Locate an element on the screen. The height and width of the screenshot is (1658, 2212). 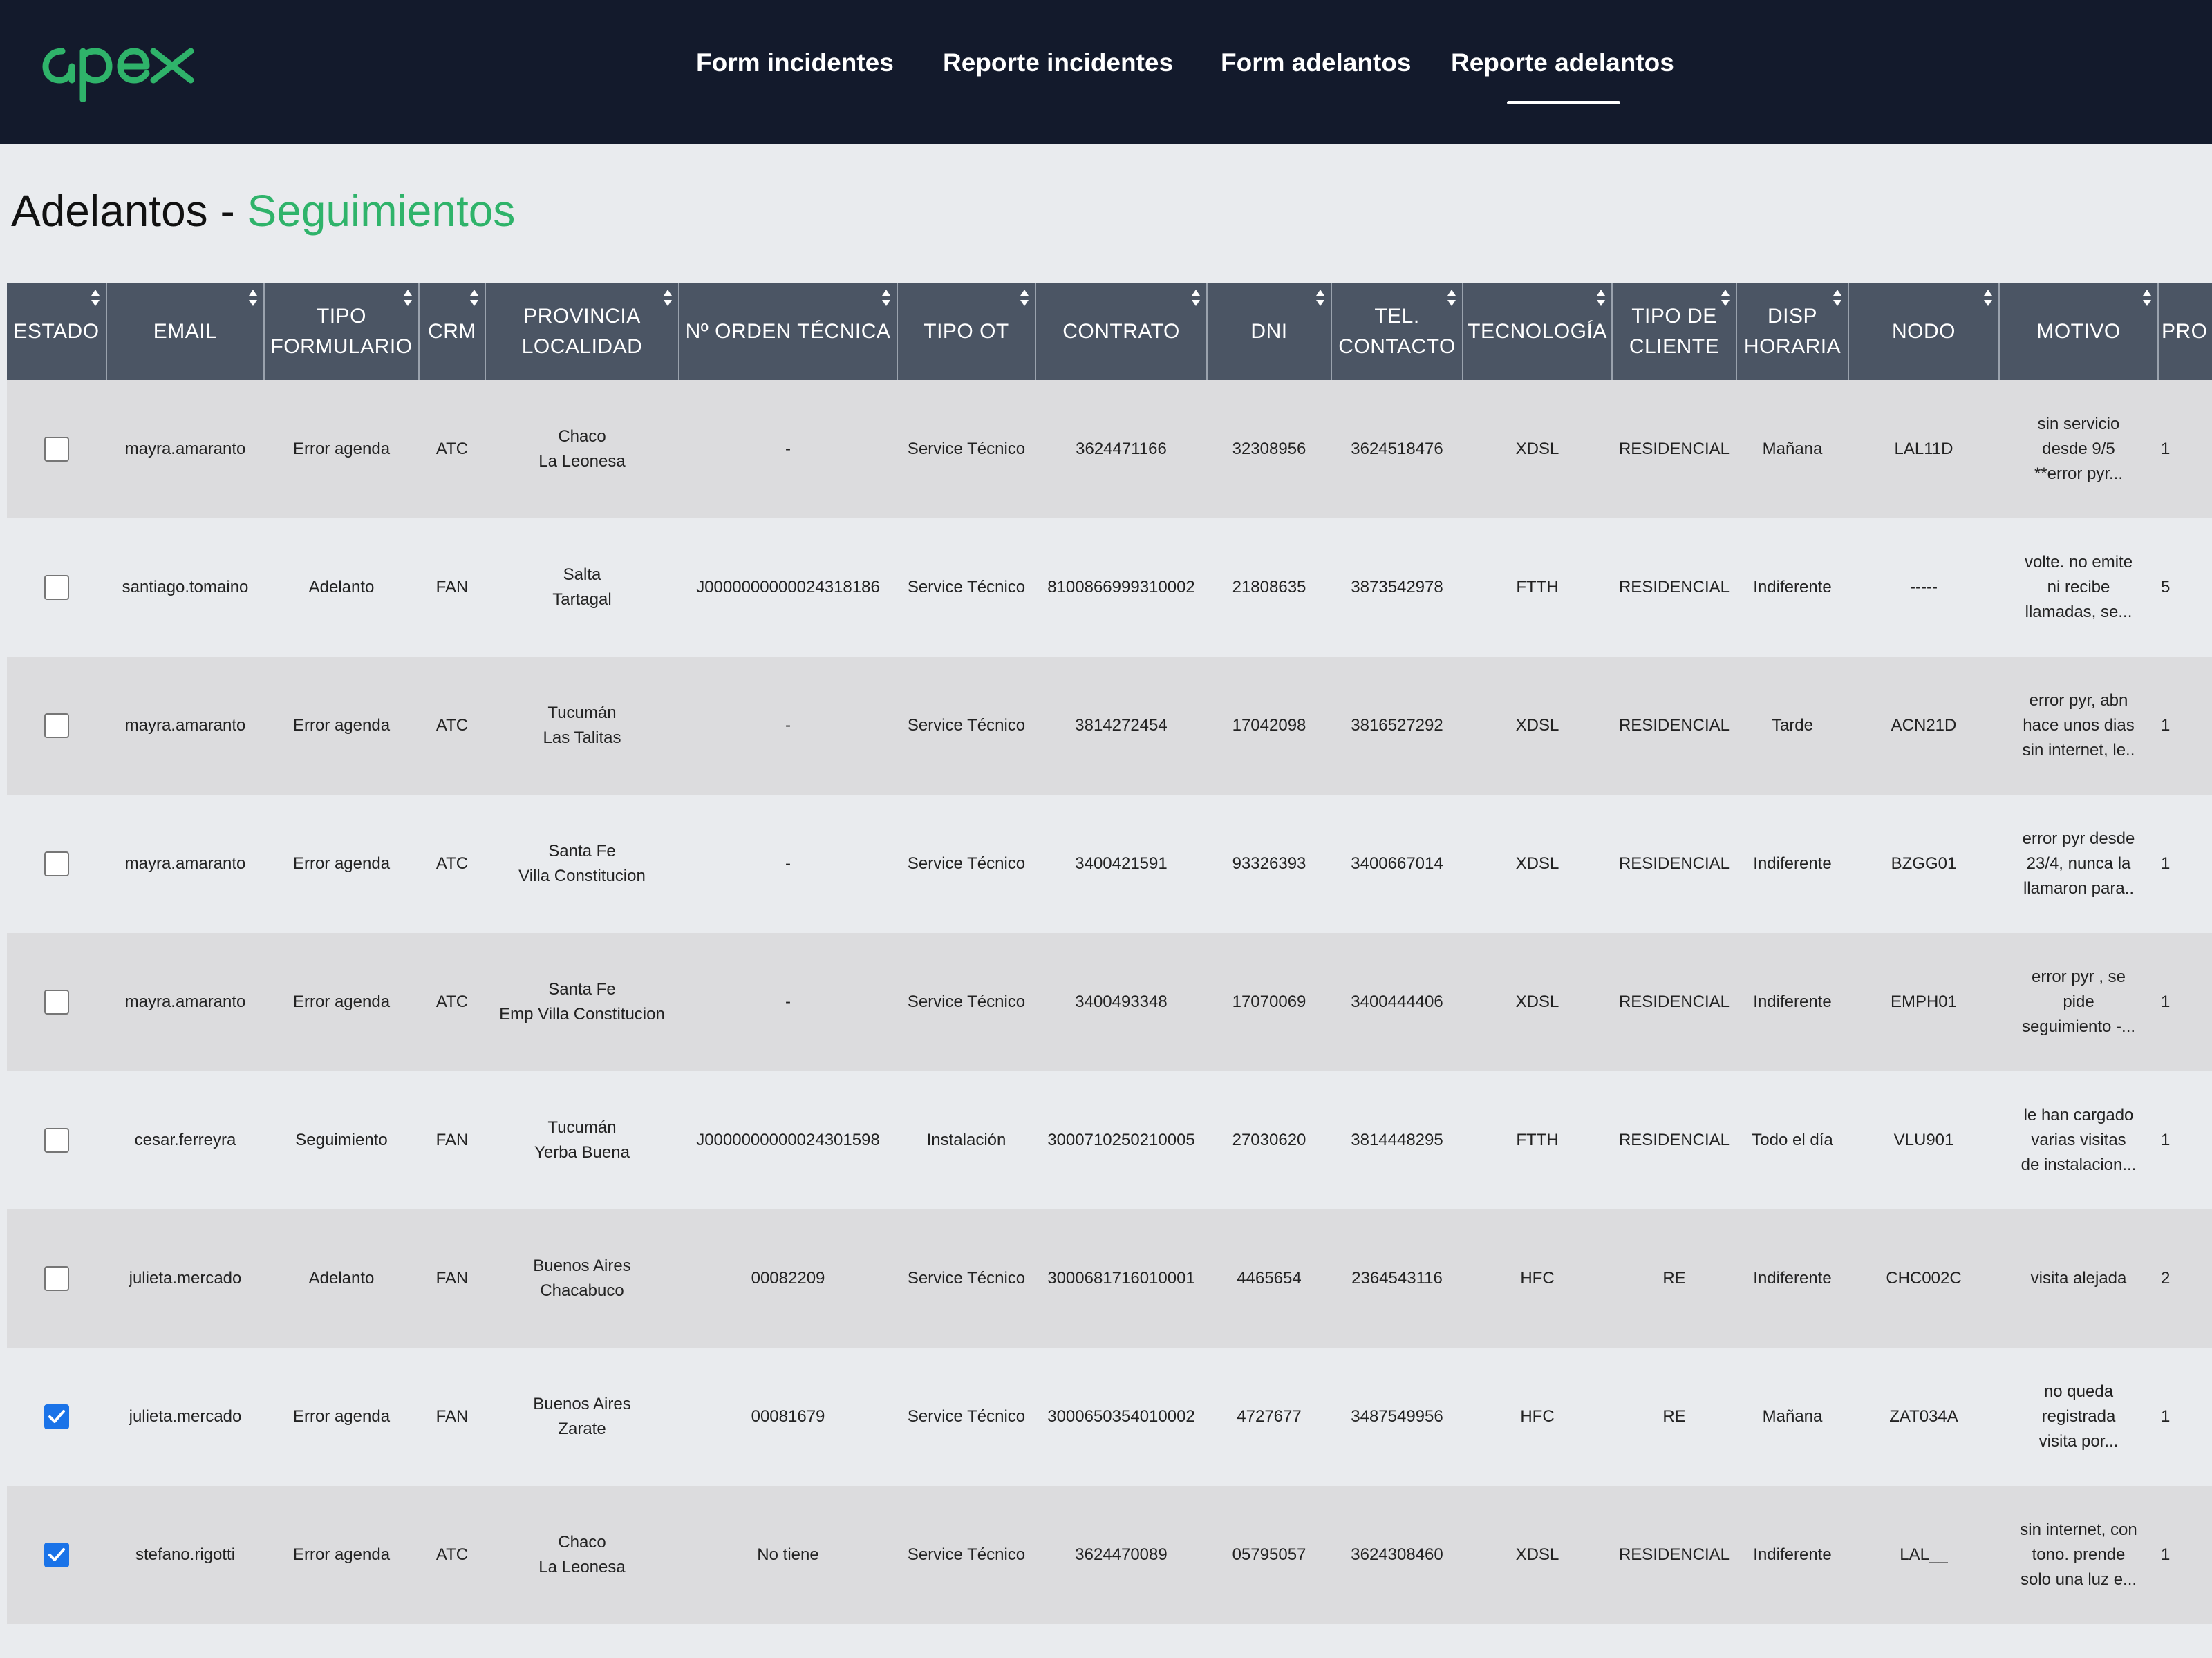
nav-reporte-adelantos: Reporte adelantos is located at coordinates (1563, 62).